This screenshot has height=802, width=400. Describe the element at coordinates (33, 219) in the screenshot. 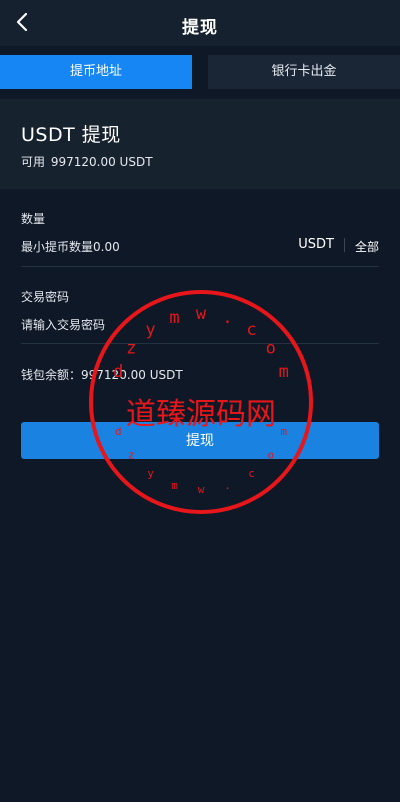

I see `amount-label: 数量` at that location.